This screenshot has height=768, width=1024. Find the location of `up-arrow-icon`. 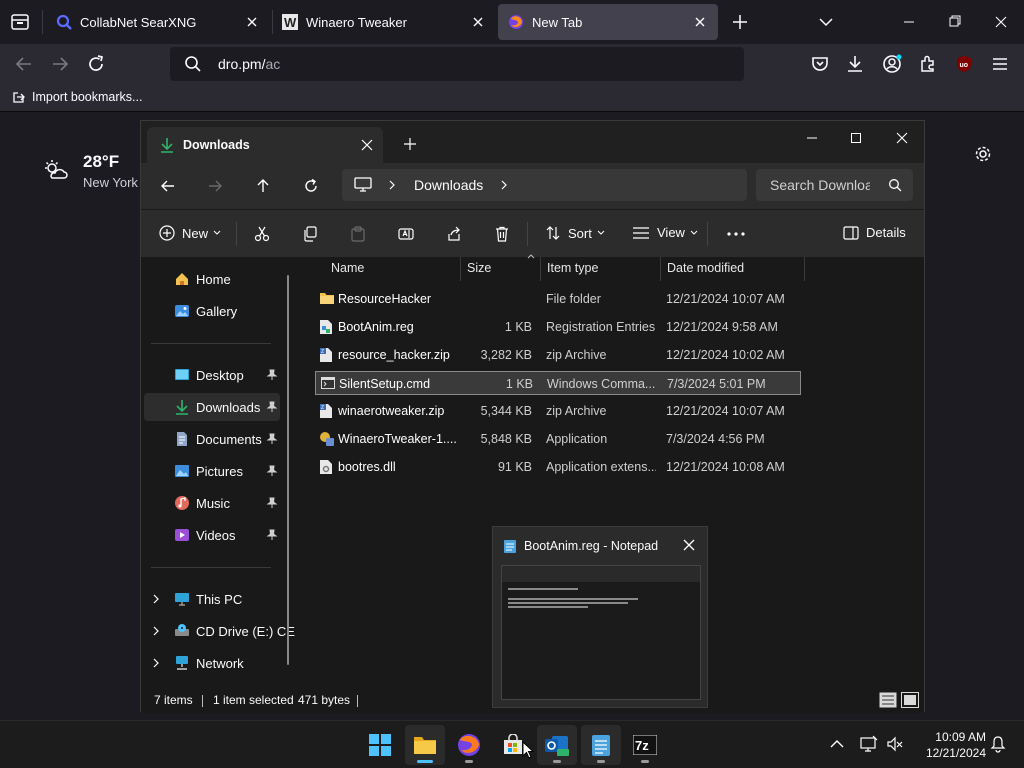

up-arrow-icon is located at coordinates (263, 186).